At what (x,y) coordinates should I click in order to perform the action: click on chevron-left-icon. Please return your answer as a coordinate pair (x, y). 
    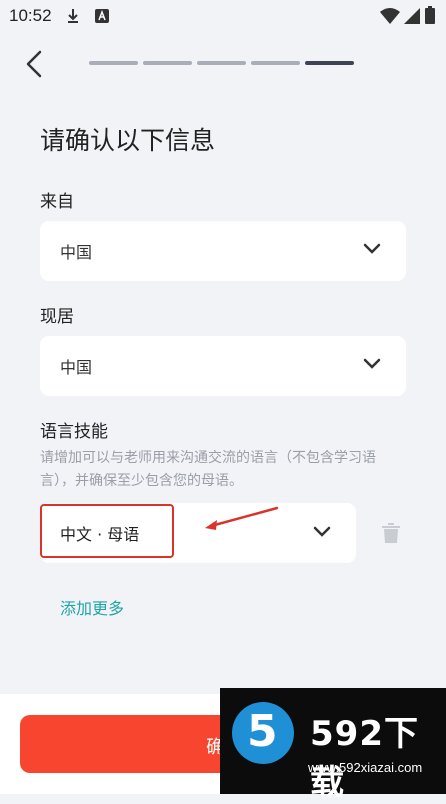
    Looking at the image, I should click on (34, 64).